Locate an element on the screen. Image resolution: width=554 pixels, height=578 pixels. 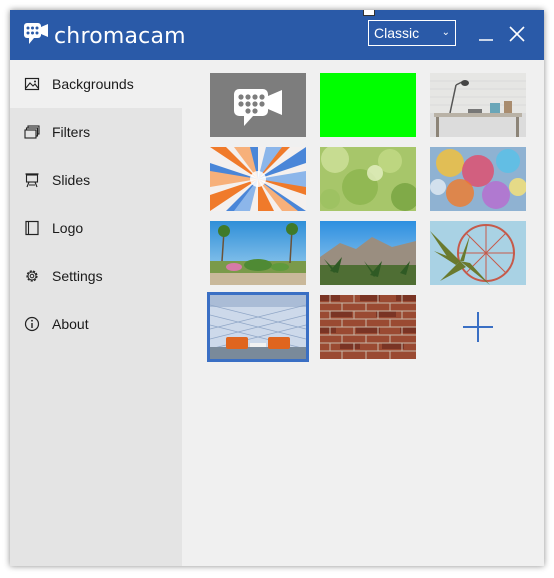
plus-icon is located at coordinates (478, 327).